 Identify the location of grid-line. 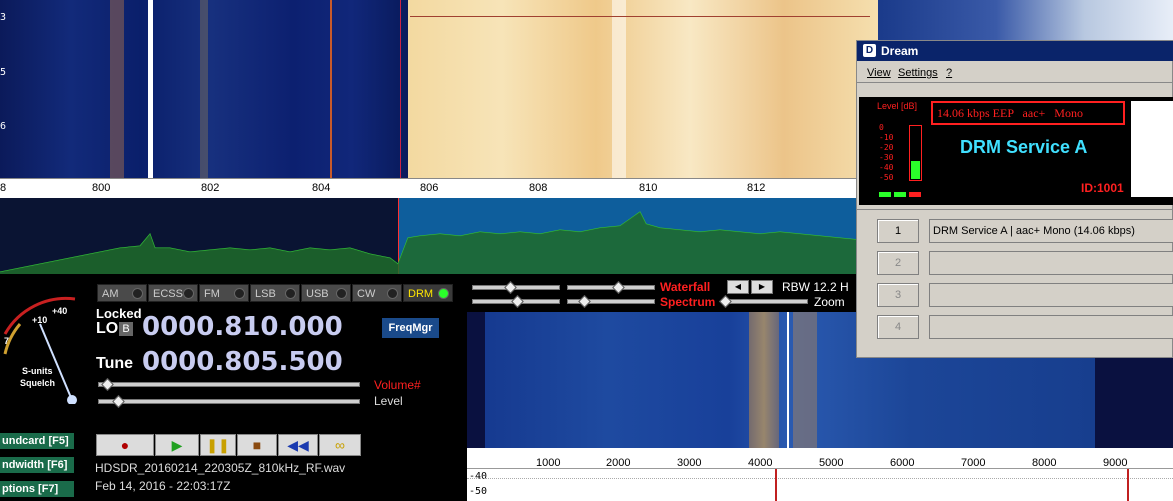
(820, 479).